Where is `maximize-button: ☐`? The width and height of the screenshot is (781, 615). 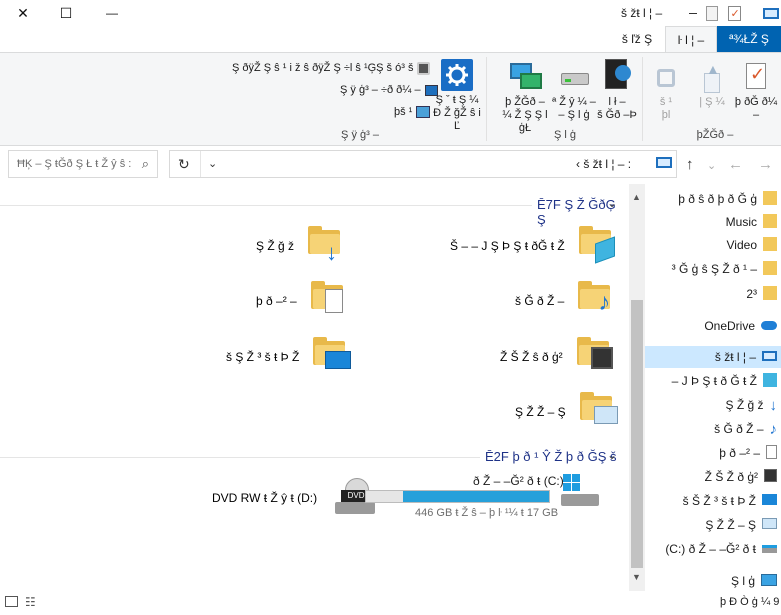
maximize-button: ☐ is located at coordinates (66, 13).